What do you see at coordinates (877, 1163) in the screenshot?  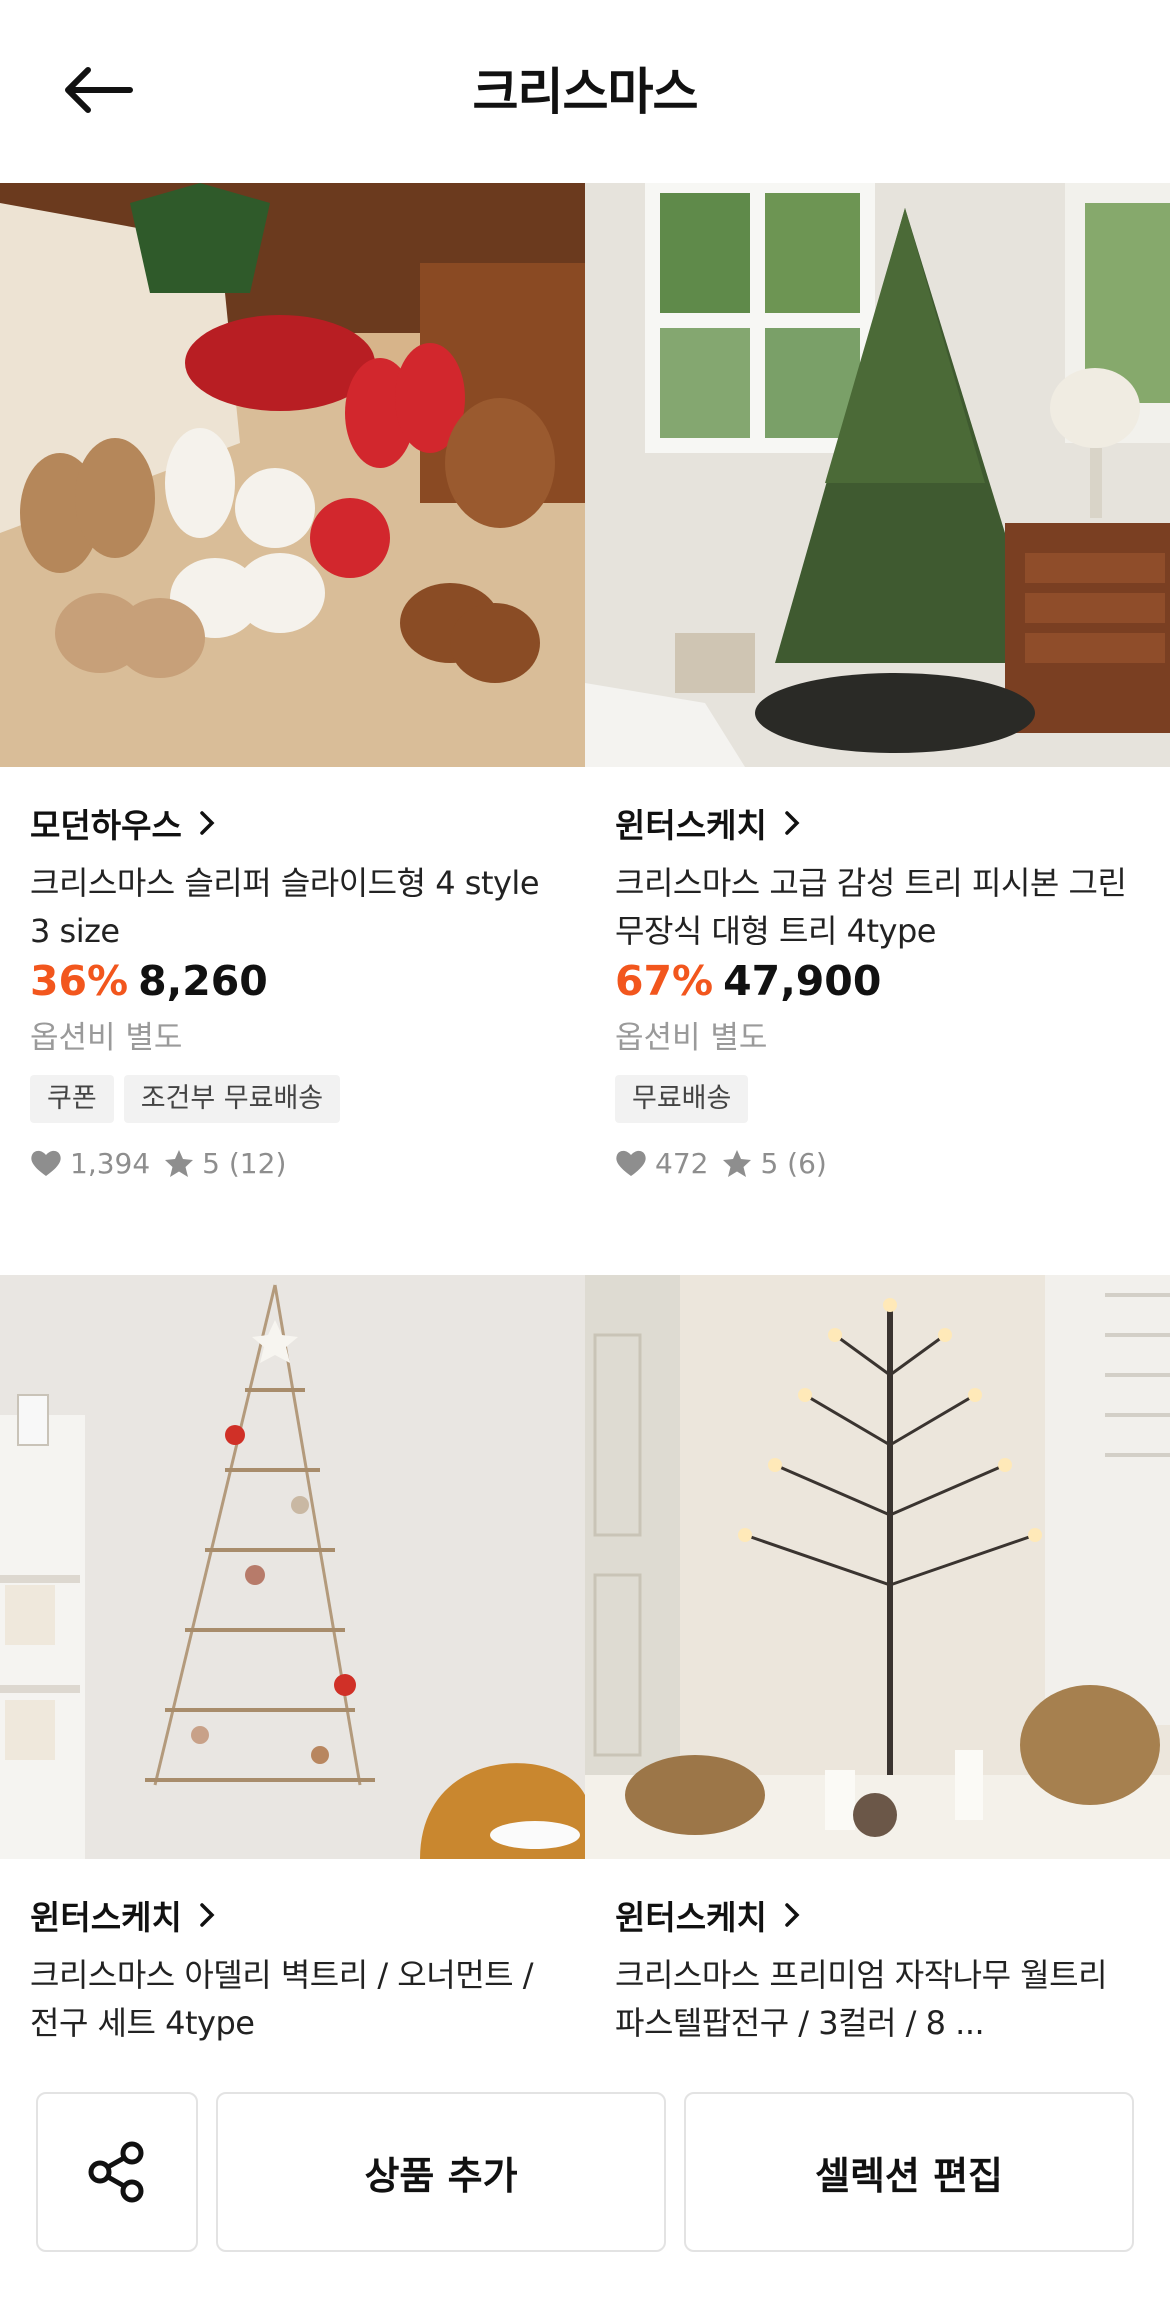 I see `product-stats: 472 5 (6)` at bounding box center [877, 1163].